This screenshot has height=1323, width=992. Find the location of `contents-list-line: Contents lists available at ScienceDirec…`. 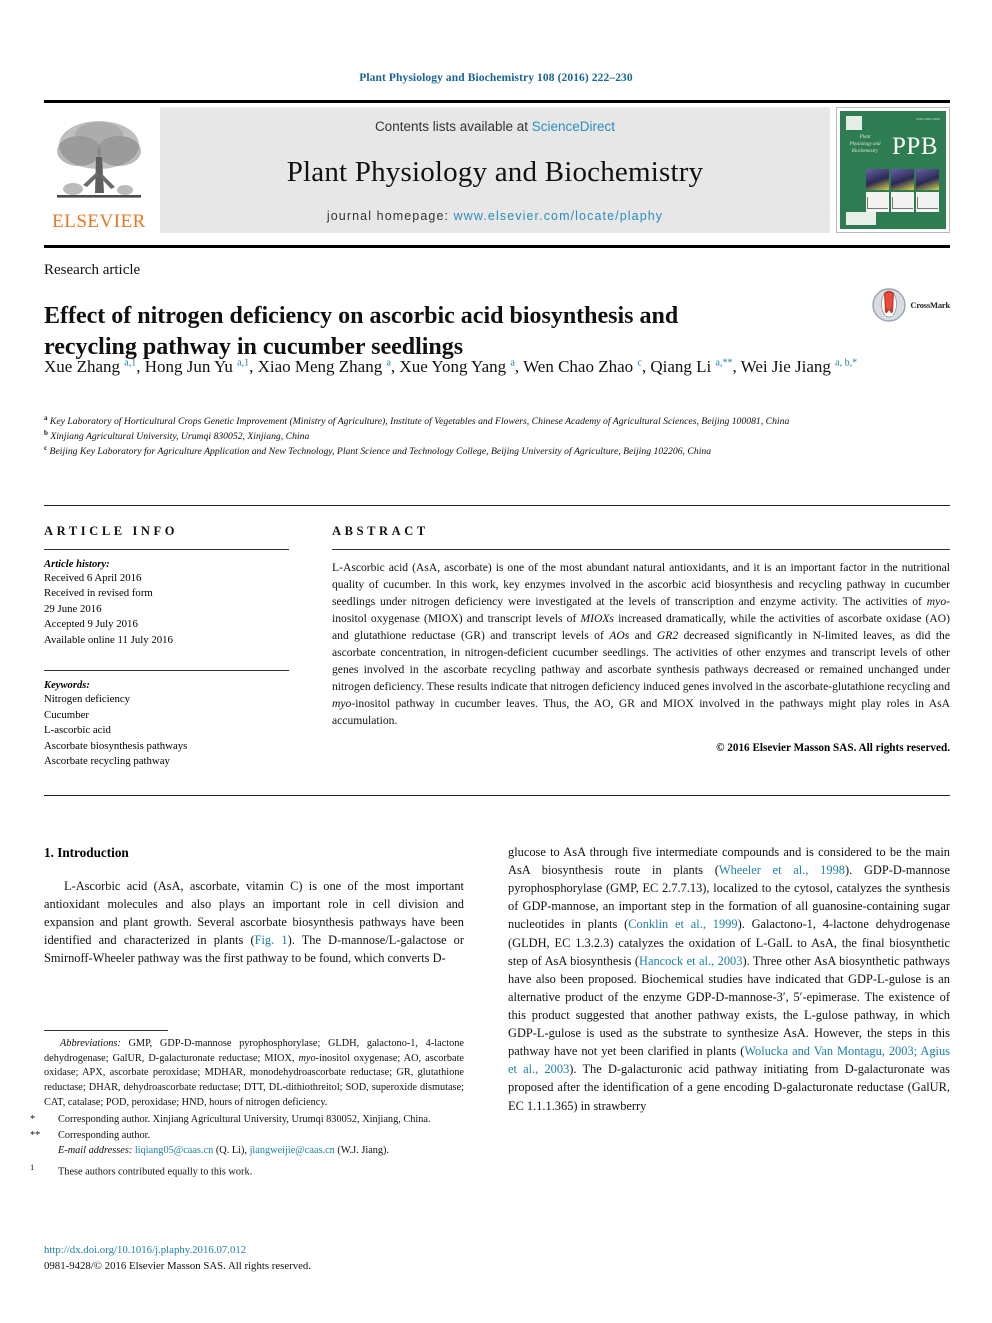

contents-list-line: Contents lists available at ScienceDirec… is located at coordinates (495, 126).